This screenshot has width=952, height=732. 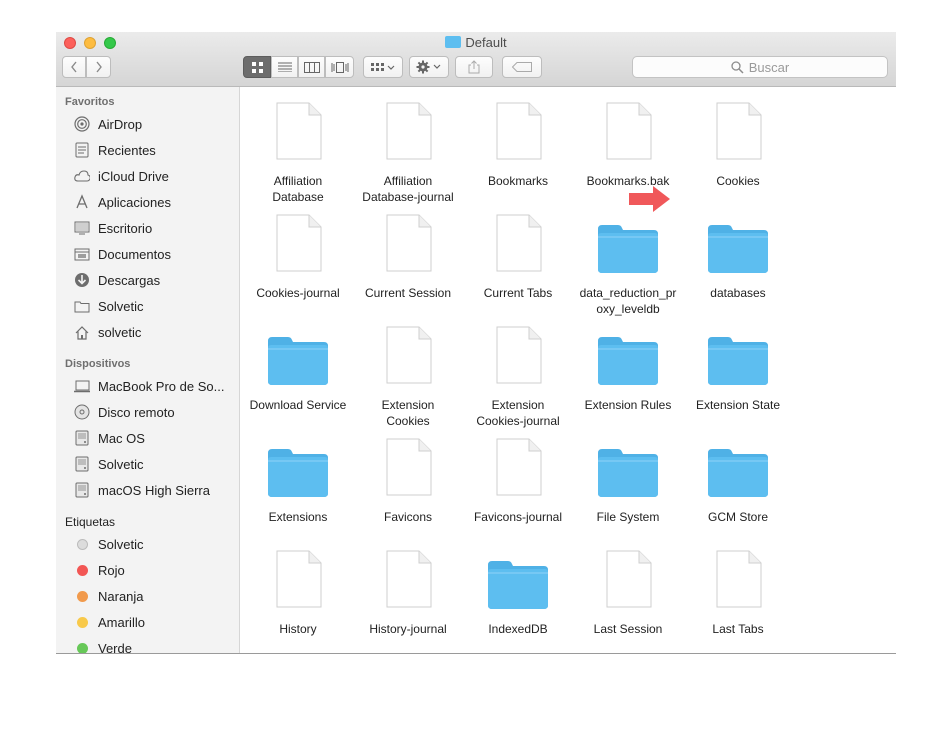 What do you see at coordinates (90, 102) in the screenshot?
I see `sidebar-section-favorites: Favoritos` at bounding box center [90, 102].